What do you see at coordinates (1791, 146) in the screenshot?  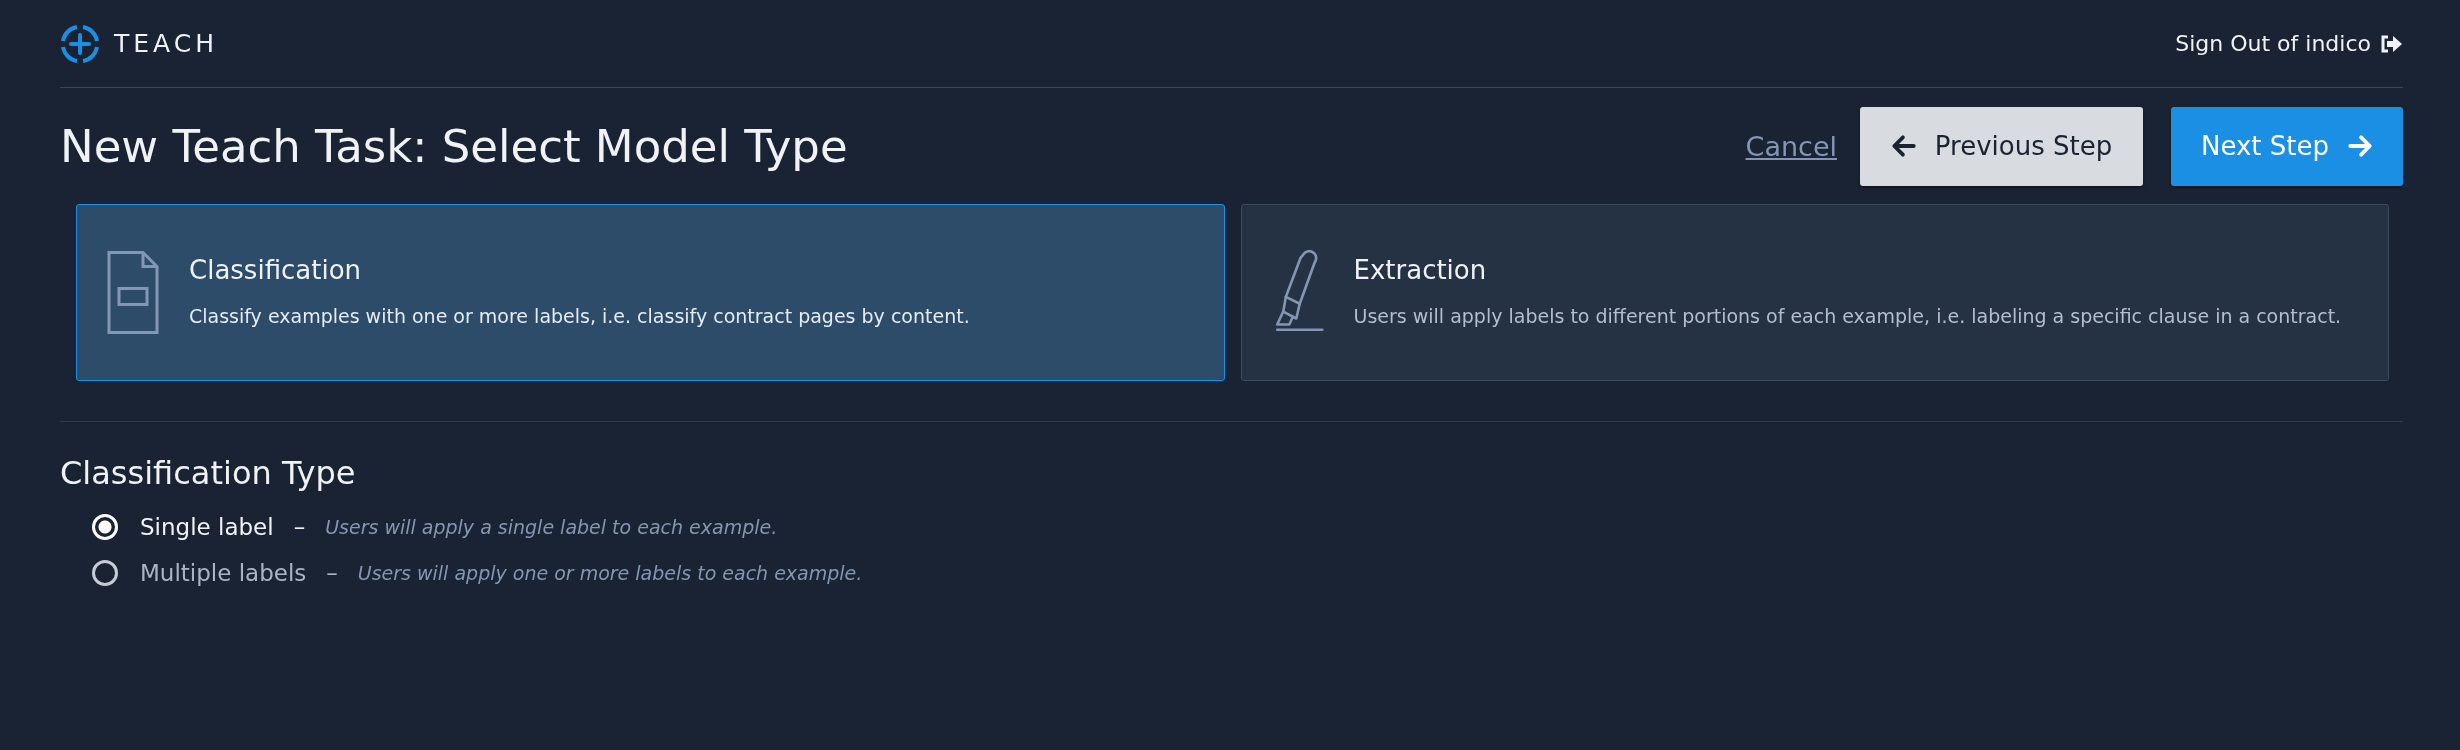 I see `cancel-link: Cancel` at bounding box center [1791, 146].